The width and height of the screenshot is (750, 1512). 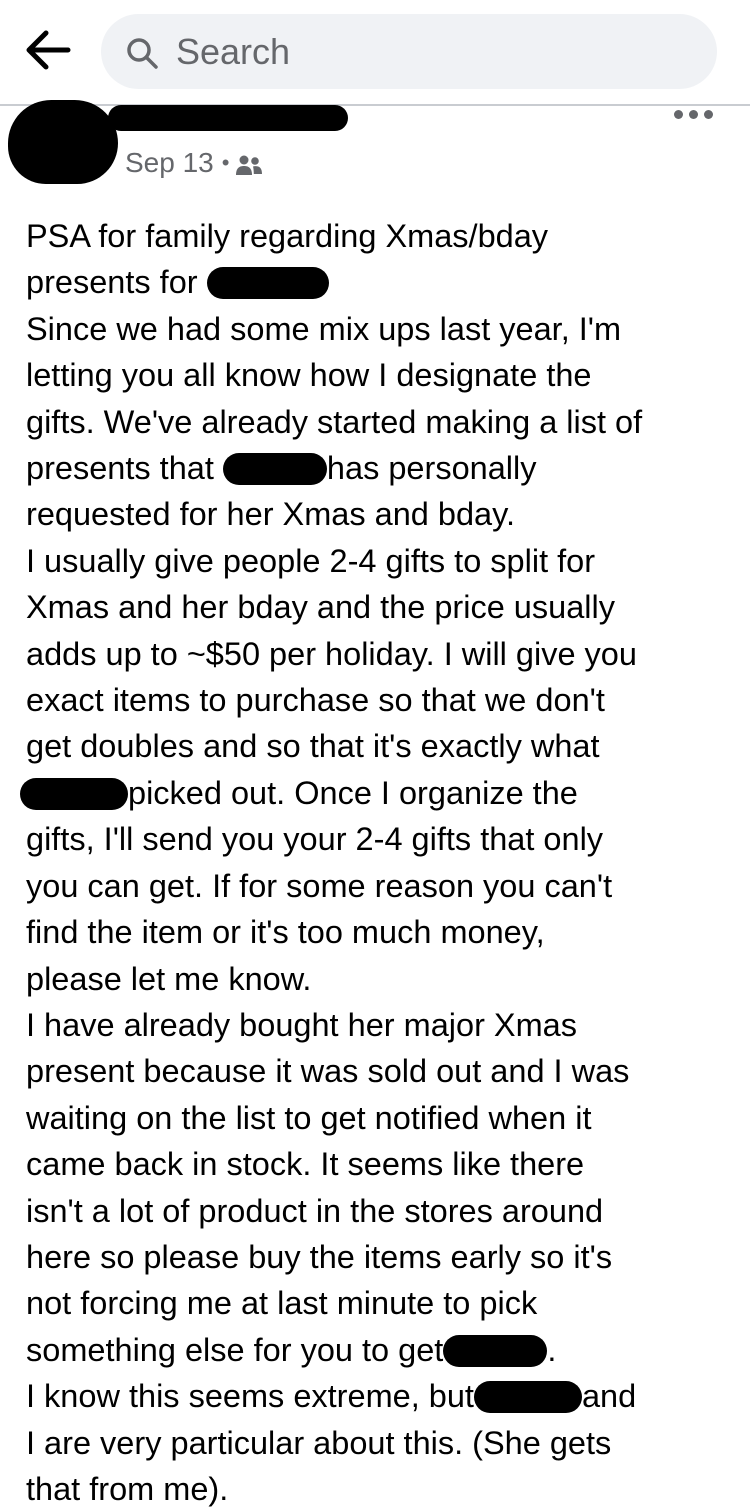 I want to click on post-line: not forcing me at last minute to pick, so click(x=282, y=1303).